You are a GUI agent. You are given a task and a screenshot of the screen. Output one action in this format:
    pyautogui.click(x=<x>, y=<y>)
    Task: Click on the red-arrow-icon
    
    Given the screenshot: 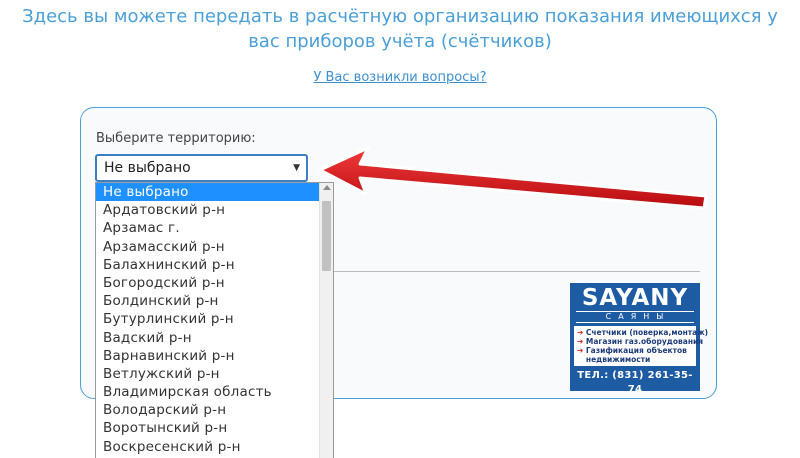 What is the action you would take?
    pyautogui.click(x=513, y=178)
    